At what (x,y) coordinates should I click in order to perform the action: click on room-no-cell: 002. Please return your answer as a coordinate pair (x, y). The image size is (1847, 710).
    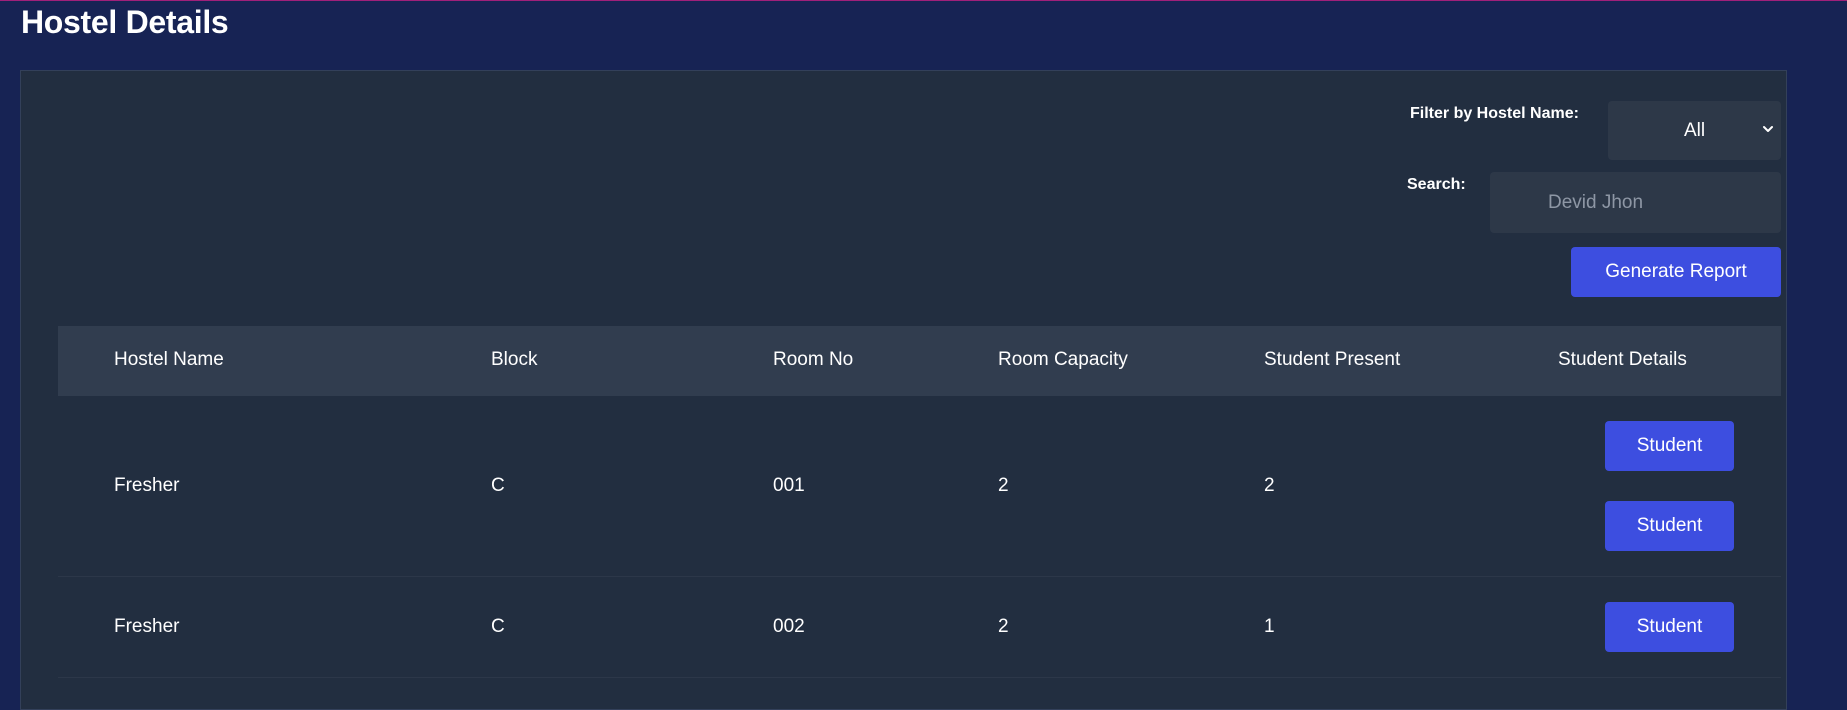
    Looking at the image, I should click on (789, 626).